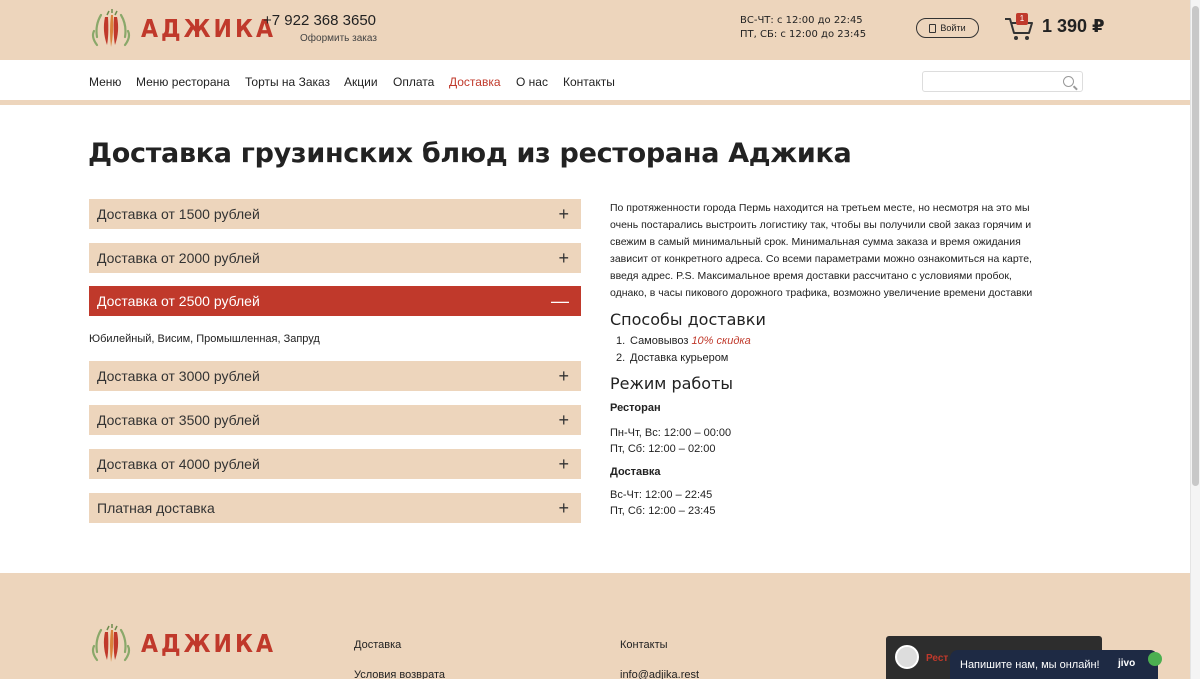 The image size is (1200, 679). Describe the element at coordinates (688, 319) in the screenshot. I see `delivery-methods-title: Способы доставки` at that location.